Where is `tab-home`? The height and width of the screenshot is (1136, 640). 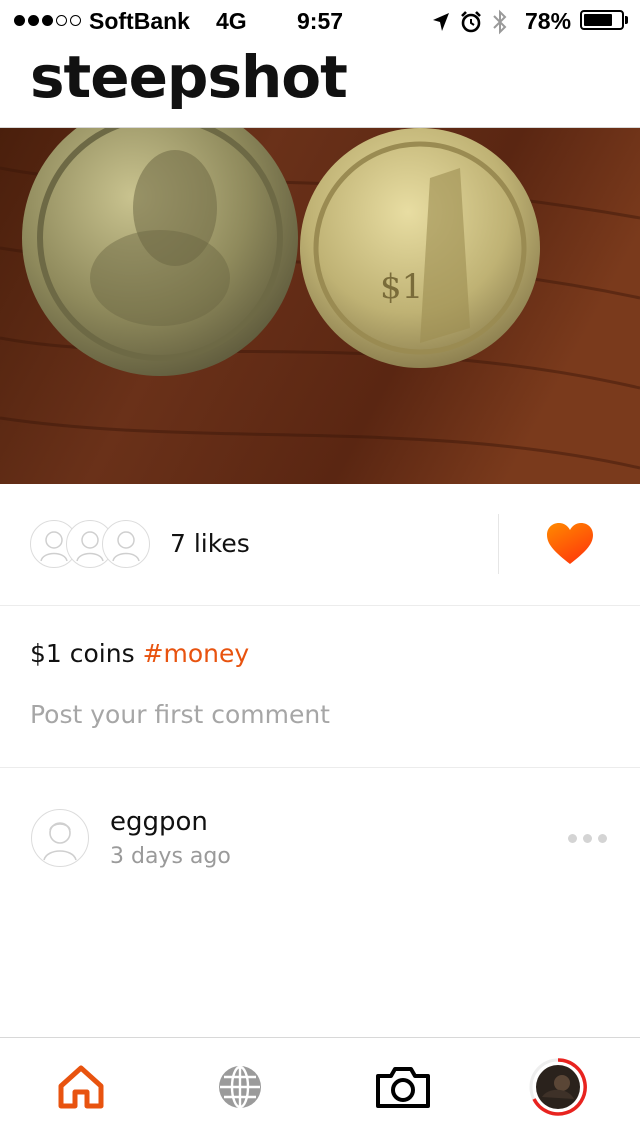 tab-home is located at coordinates (81, 1087).